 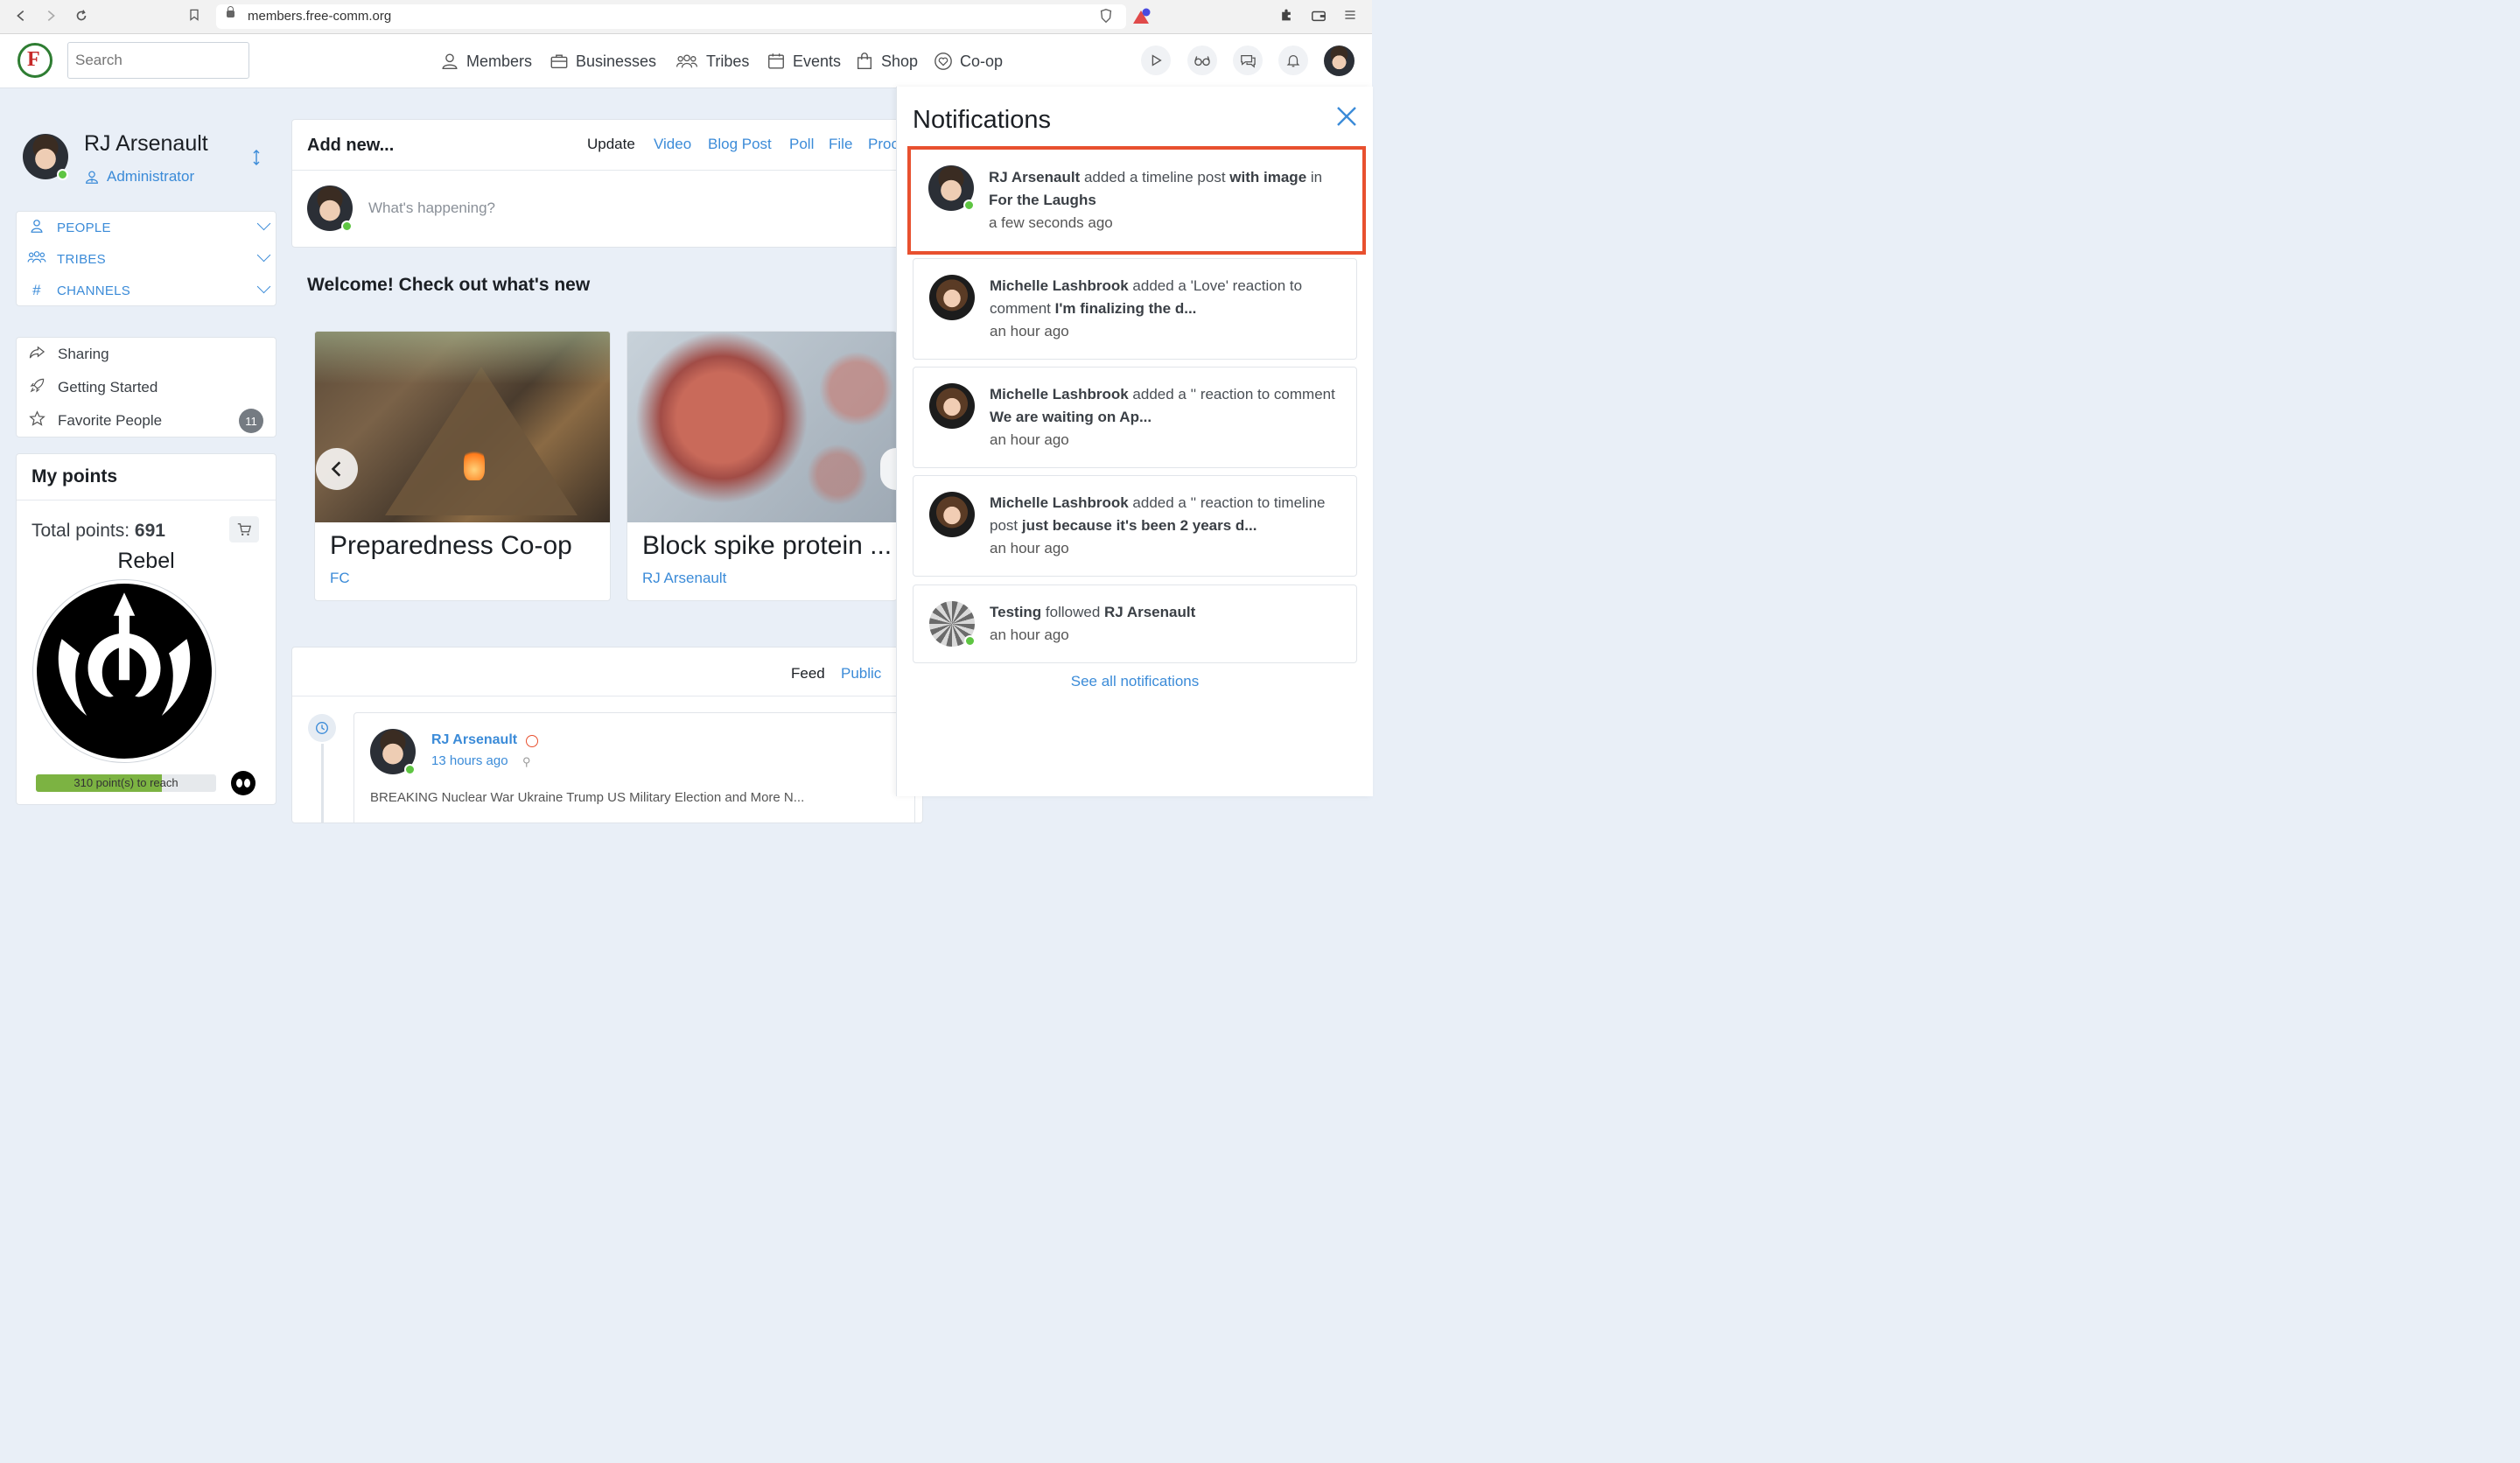 What do you see at coordinates (801, 144) in the screenshot?
I see `composer-tab-poll: Poll` at bounding box center [801, 144].